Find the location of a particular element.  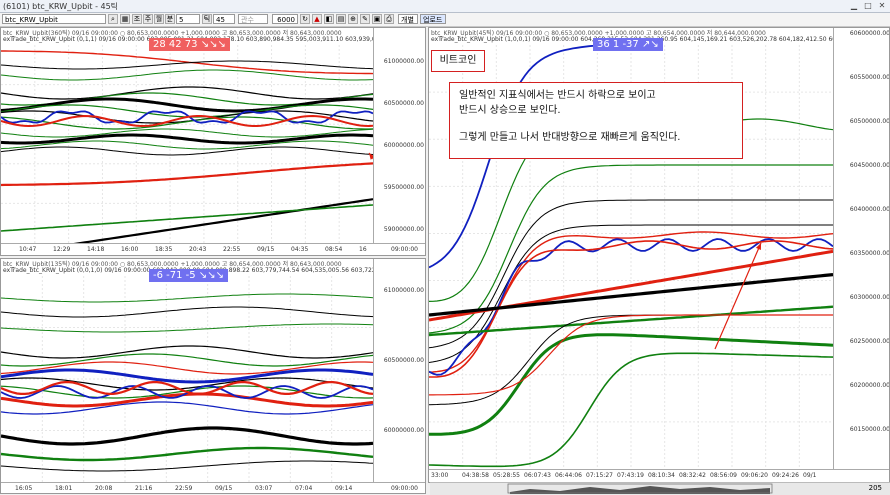

x-tick-label: 08:10:34 is located at coordinates (661, 475).